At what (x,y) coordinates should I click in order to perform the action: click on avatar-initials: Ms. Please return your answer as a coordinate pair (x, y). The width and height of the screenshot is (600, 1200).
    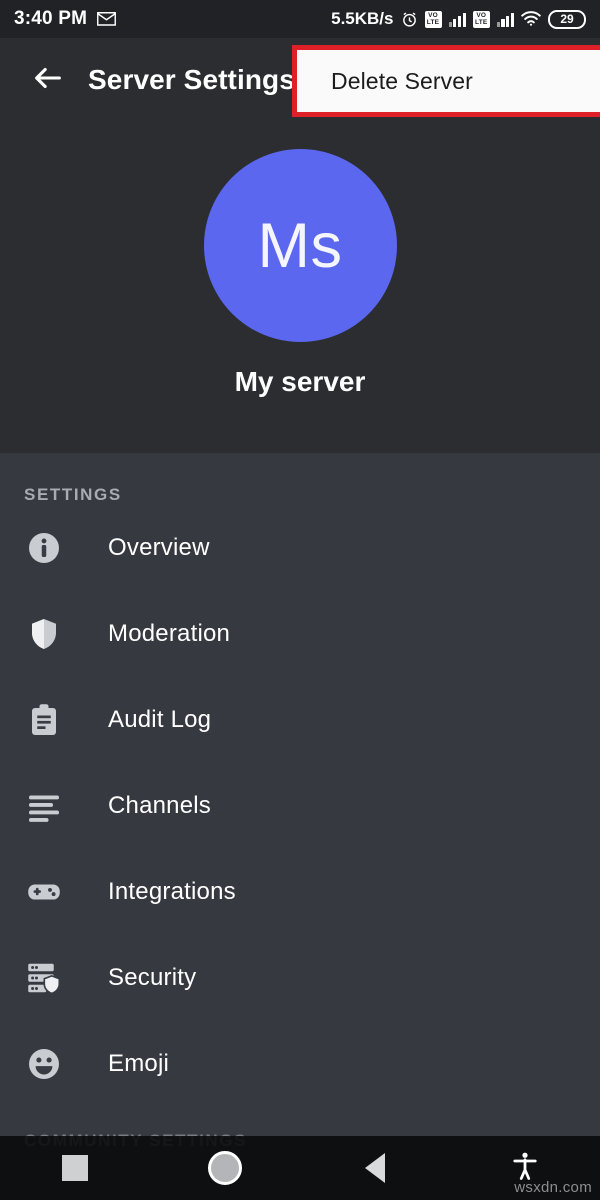
    Looking at the image, I should click on (300, 245).